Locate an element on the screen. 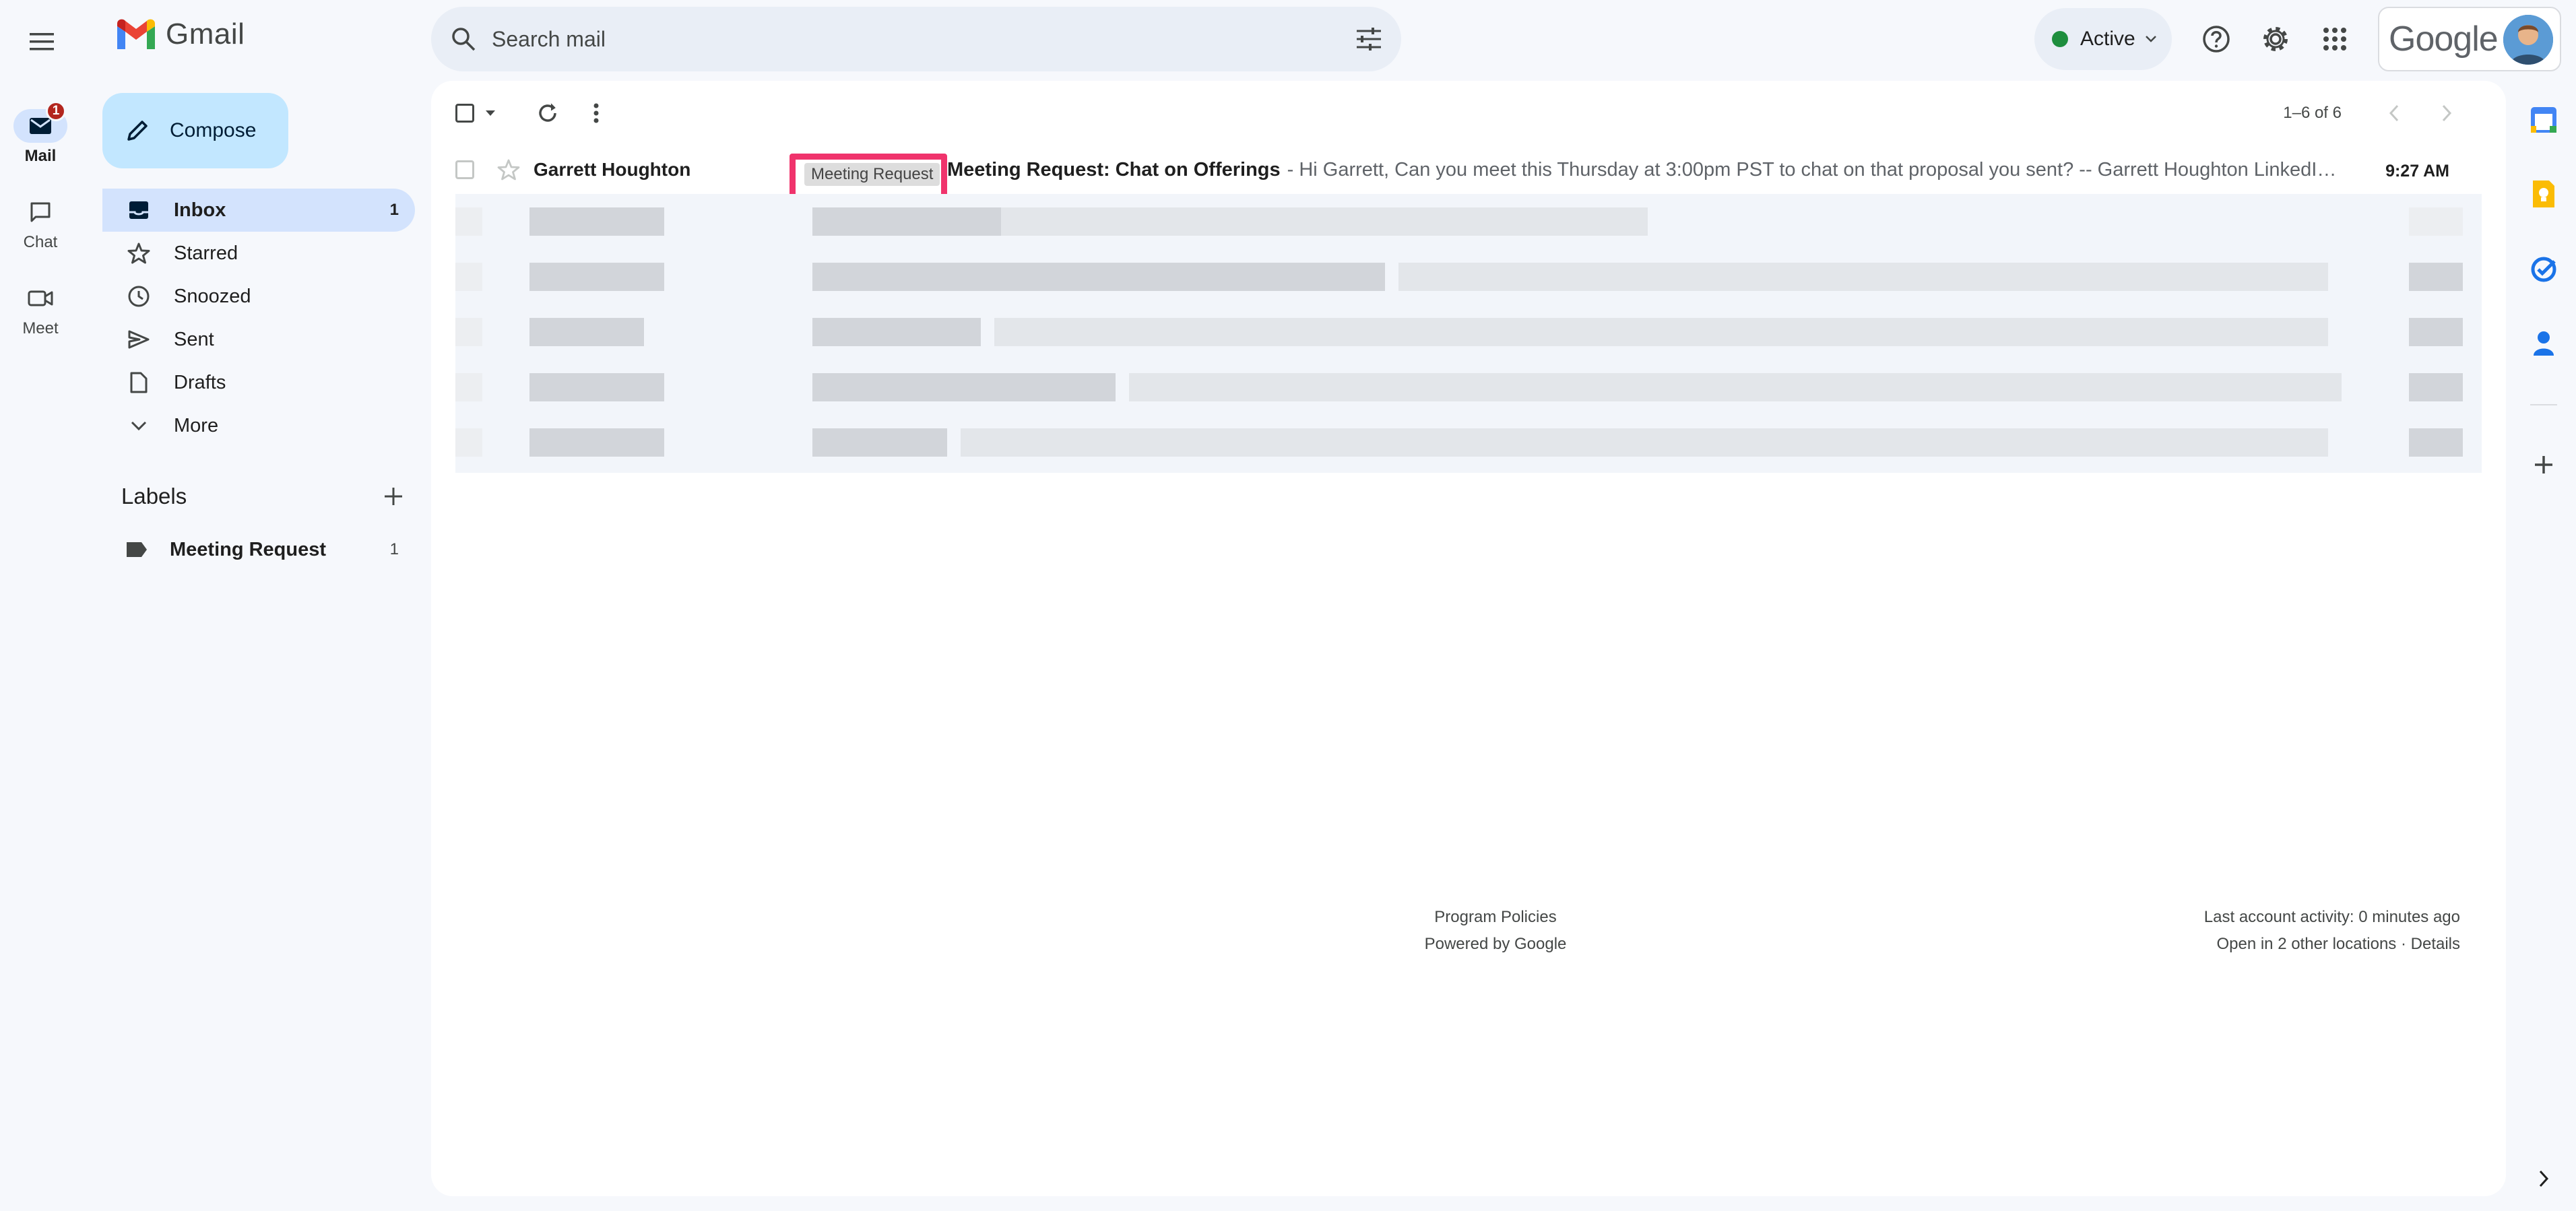 This screenshot has width=2576, height=1211. nav-item-snoozed: Snoozed is located at coordinates (258, 296).